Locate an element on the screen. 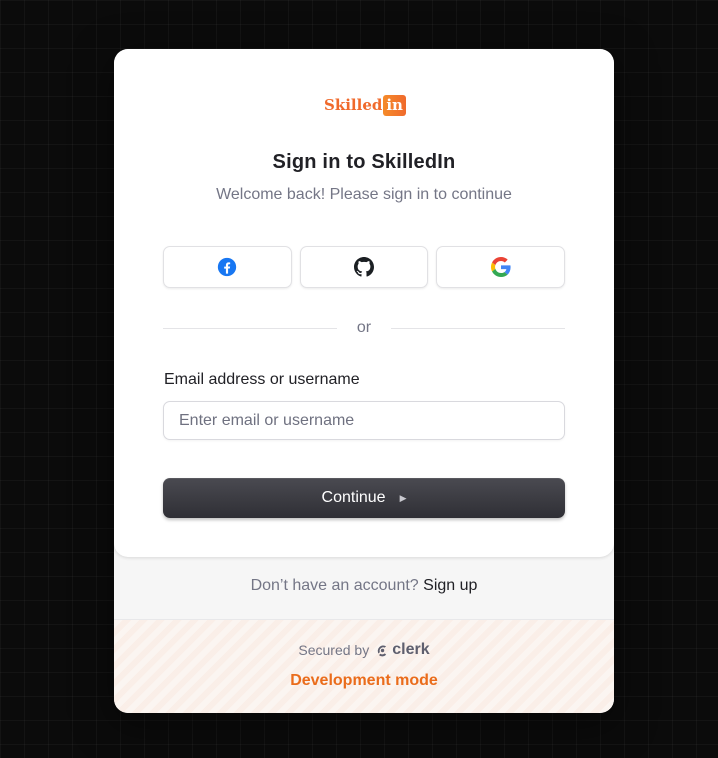 This screenshot has height=758, width=718. sign-up-link: Sign up is located at coordinates (450, 585).